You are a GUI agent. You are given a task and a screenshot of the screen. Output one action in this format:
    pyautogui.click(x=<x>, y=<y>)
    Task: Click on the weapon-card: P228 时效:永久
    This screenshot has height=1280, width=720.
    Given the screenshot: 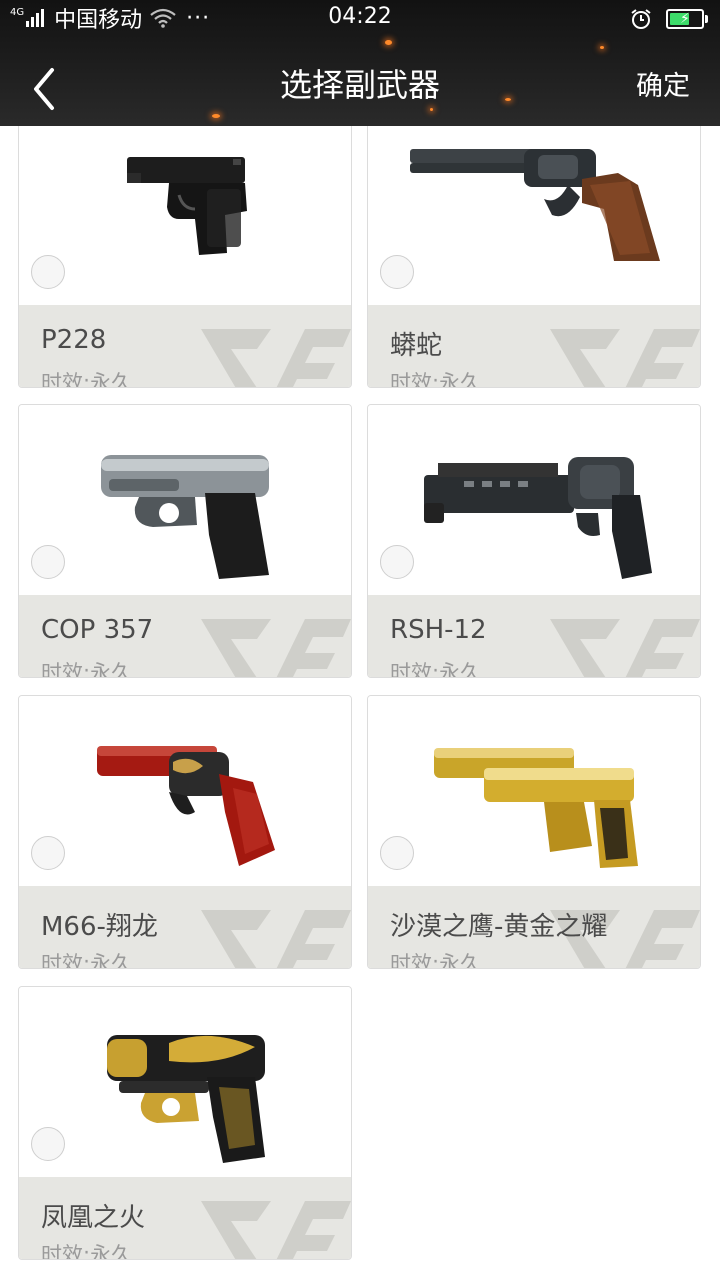 What is the action you would take?
    pyautogui.click(x=185, y=257)
    